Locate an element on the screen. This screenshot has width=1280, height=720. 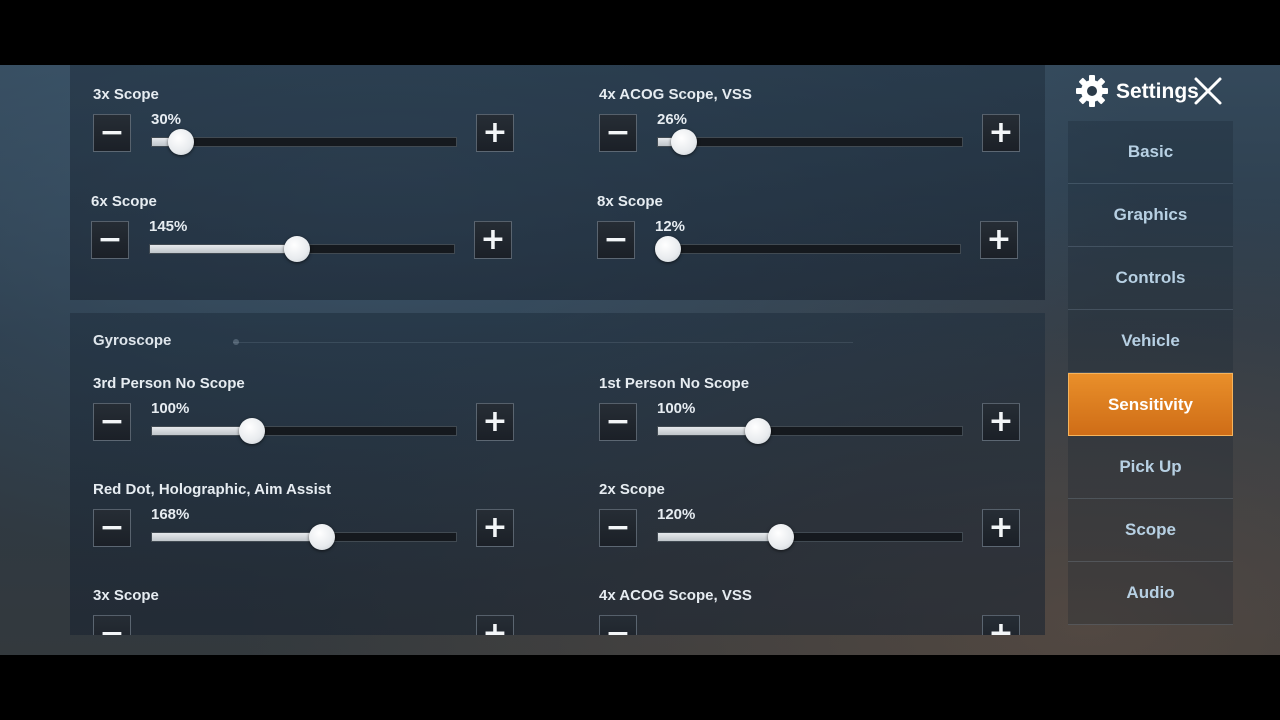
sidebar-item-label: Scope is located at coordinates (1150, 529).